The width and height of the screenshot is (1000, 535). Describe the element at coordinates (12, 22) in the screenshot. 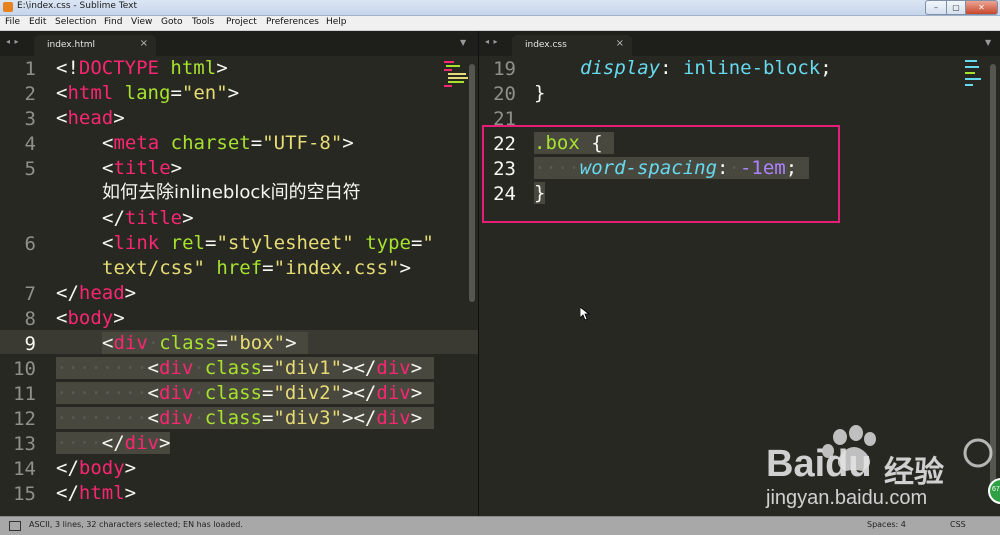

I see `menu-file: File` at that location.